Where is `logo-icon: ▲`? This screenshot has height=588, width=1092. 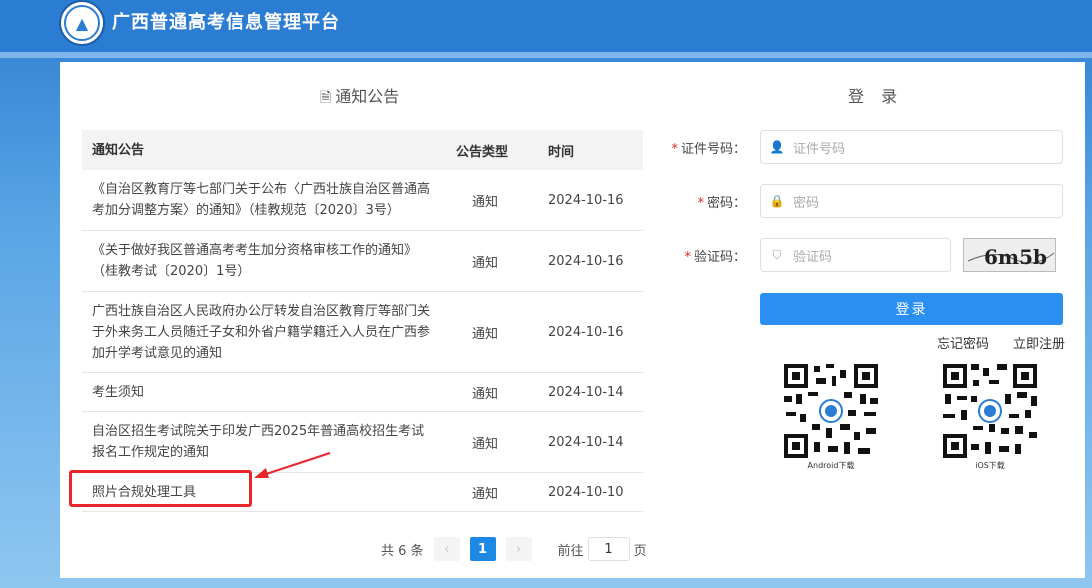
logo-icon: ▲ is located at coordinates (82, 23).